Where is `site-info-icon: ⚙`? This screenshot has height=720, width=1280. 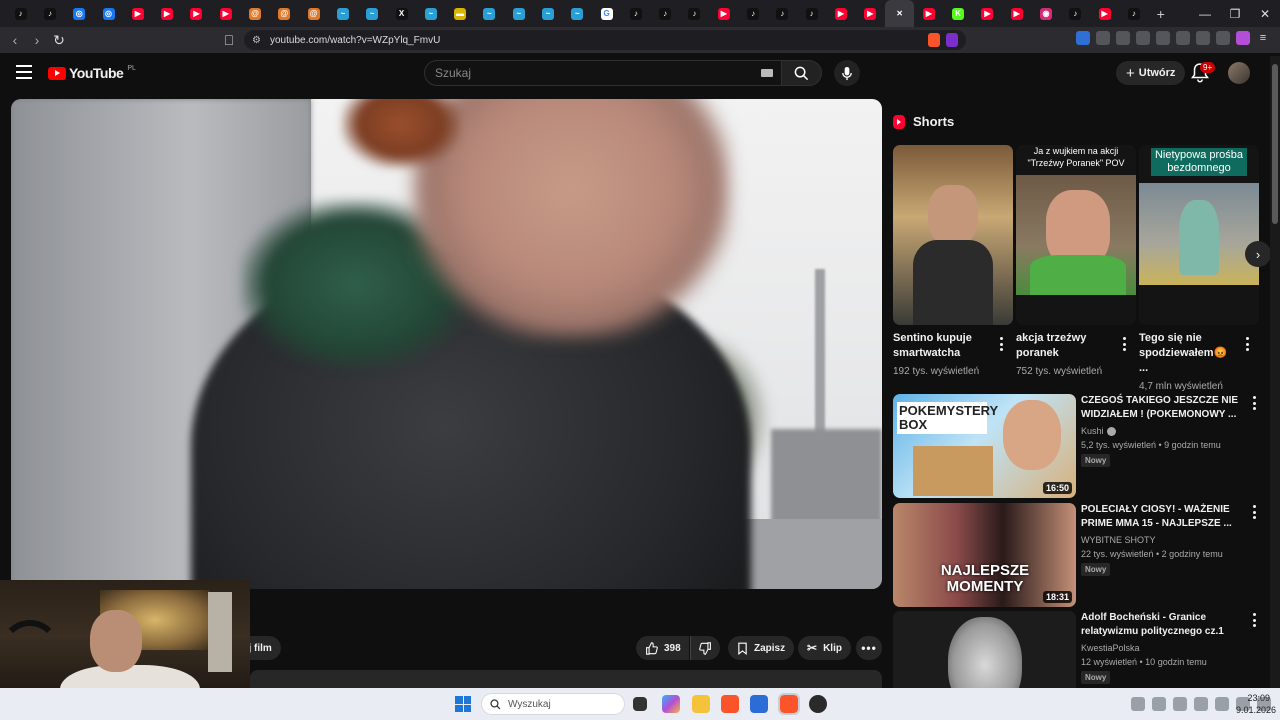 site-info-icon: ⚙ is located at coordinates (256, 40).